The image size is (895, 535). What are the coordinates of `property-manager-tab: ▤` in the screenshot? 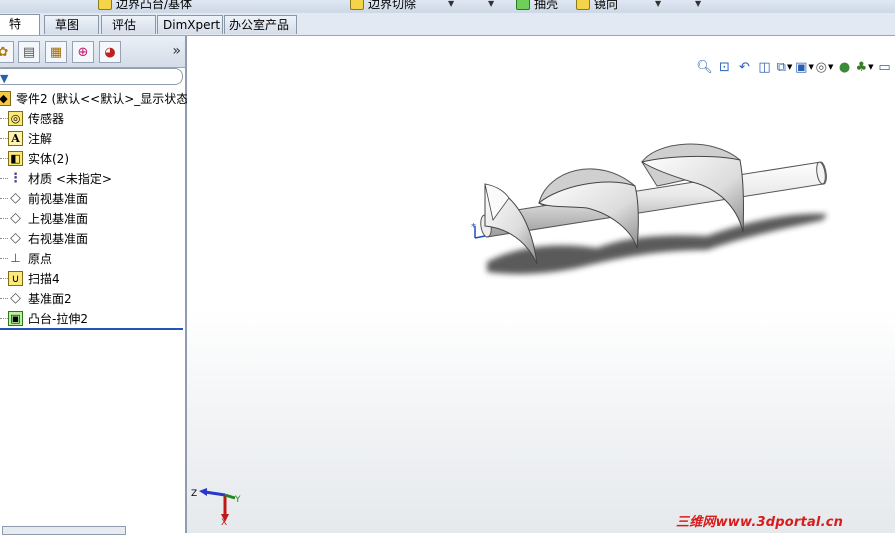 It's located at (29, 52).